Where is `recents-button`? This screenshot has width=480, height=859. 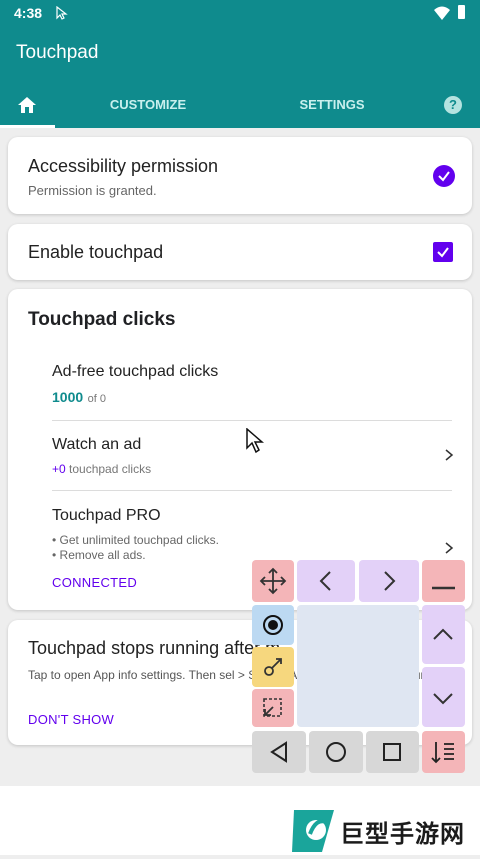
recents-button is located at coordinates (392, 752).